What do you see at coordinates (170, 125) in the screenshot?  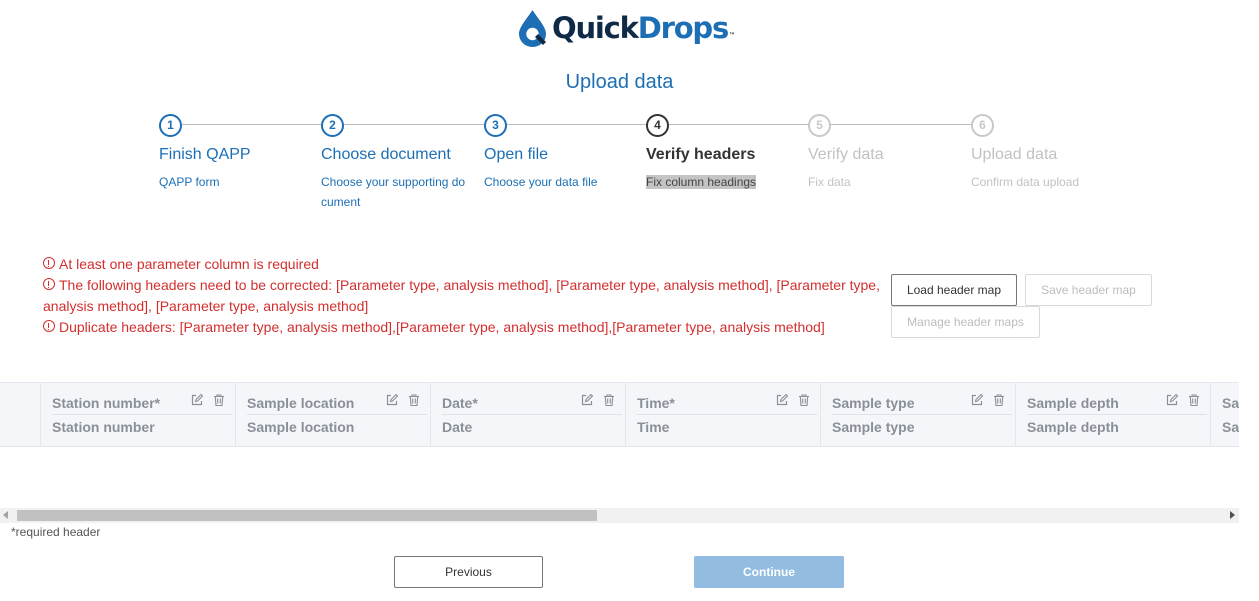 I see `step-number-badge: 1` at bounding box center [170, 125].